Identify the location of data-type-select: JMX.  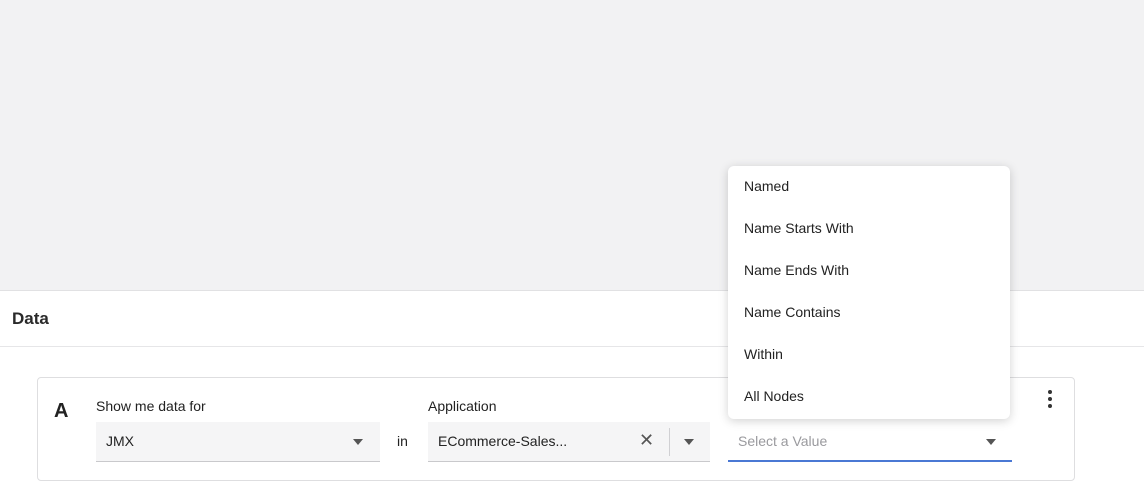
(238, 442).